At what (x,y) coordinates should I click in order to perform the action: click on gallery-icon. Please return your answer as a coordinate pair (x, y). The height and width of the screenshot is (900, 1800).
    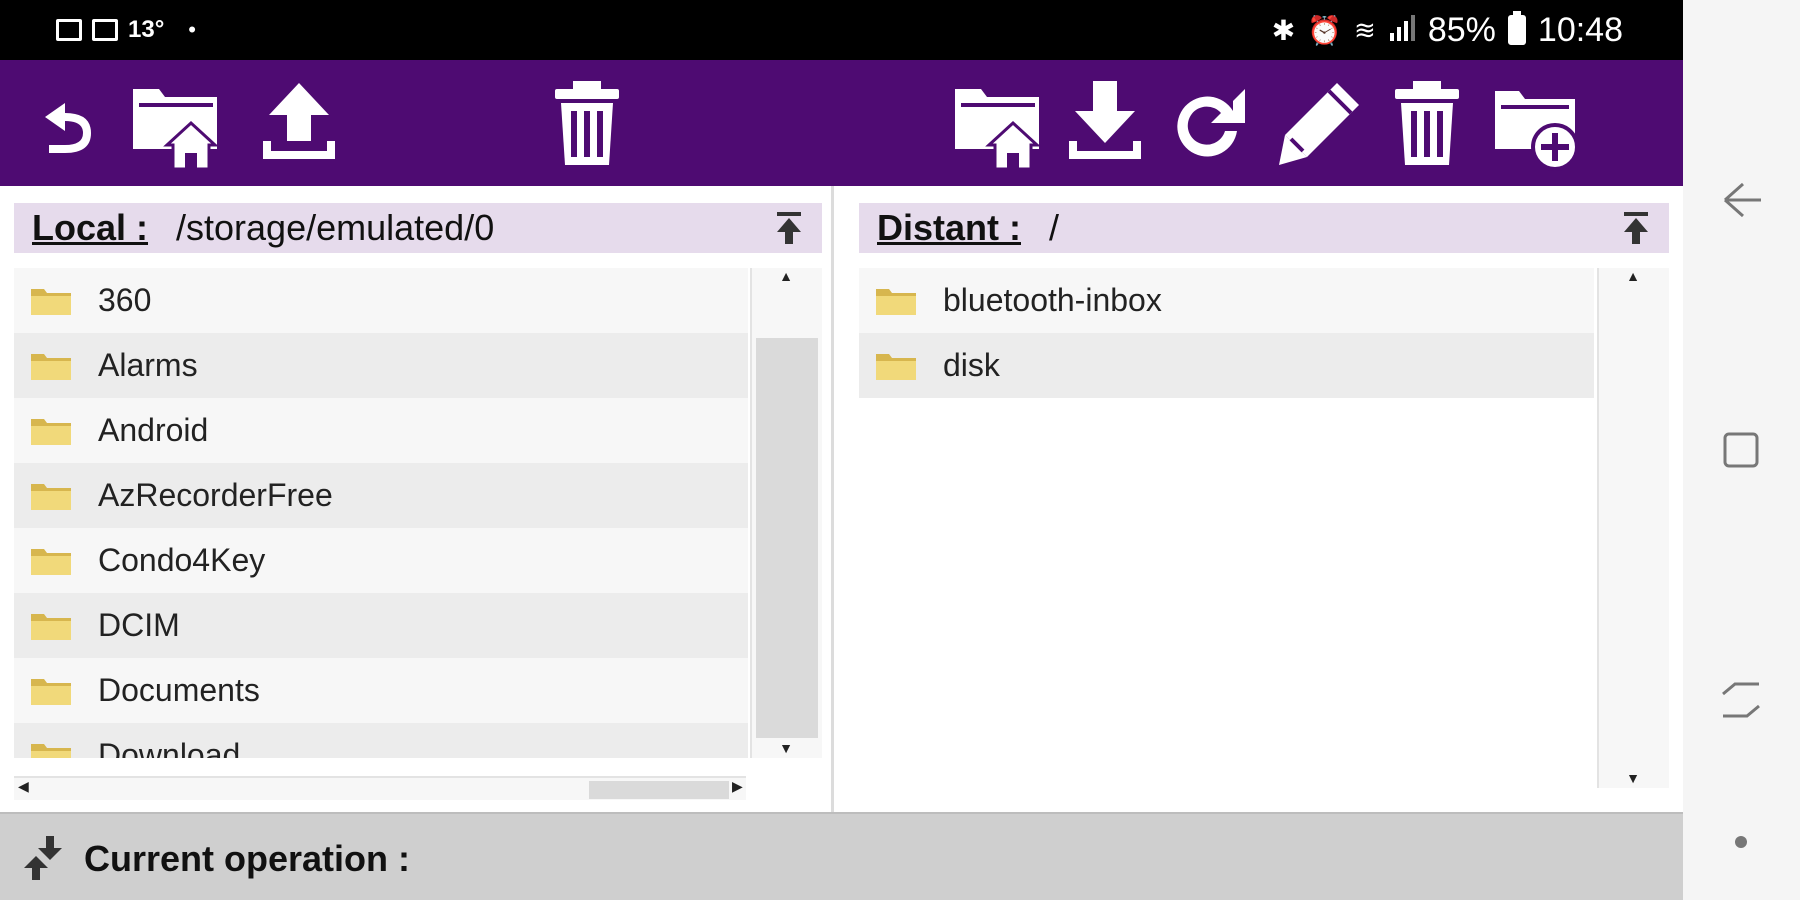
    Looking at the image, I should click on (69, 30).